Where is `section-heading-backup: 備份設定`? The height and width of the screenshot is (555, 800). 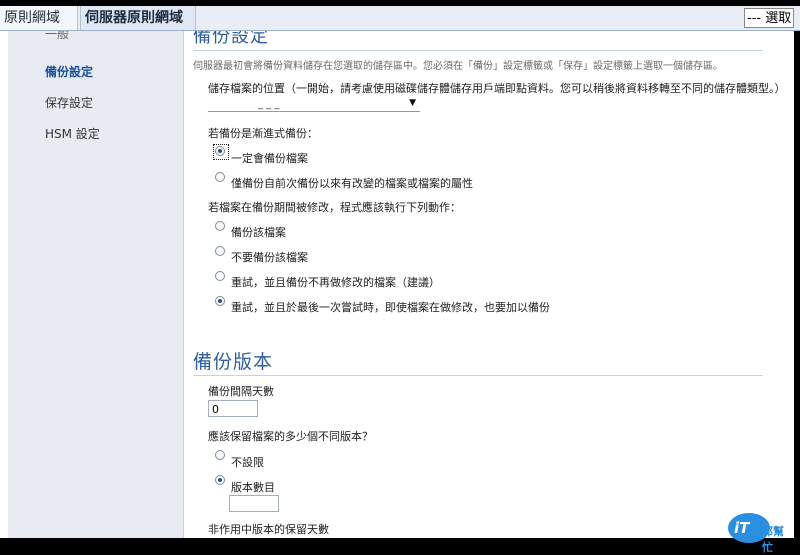
section-heading-backup: 備份設定 is located at coordinates (231, 39).